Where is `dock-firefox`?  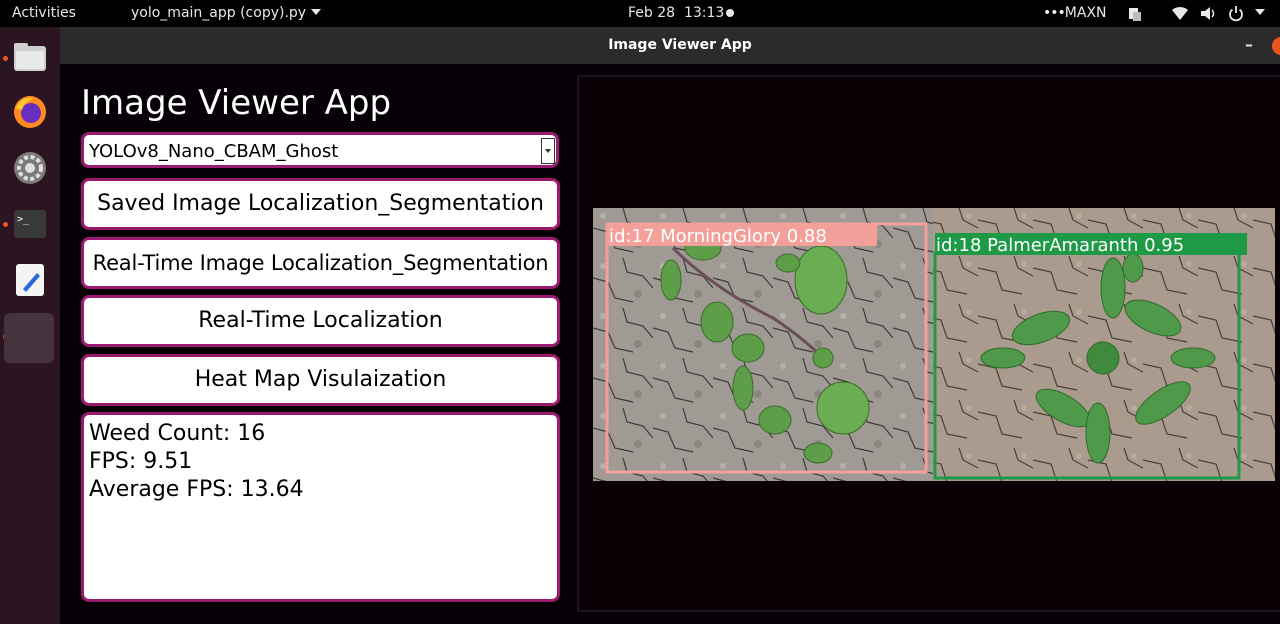 dock-firefox is located at coordinates (30, 112).